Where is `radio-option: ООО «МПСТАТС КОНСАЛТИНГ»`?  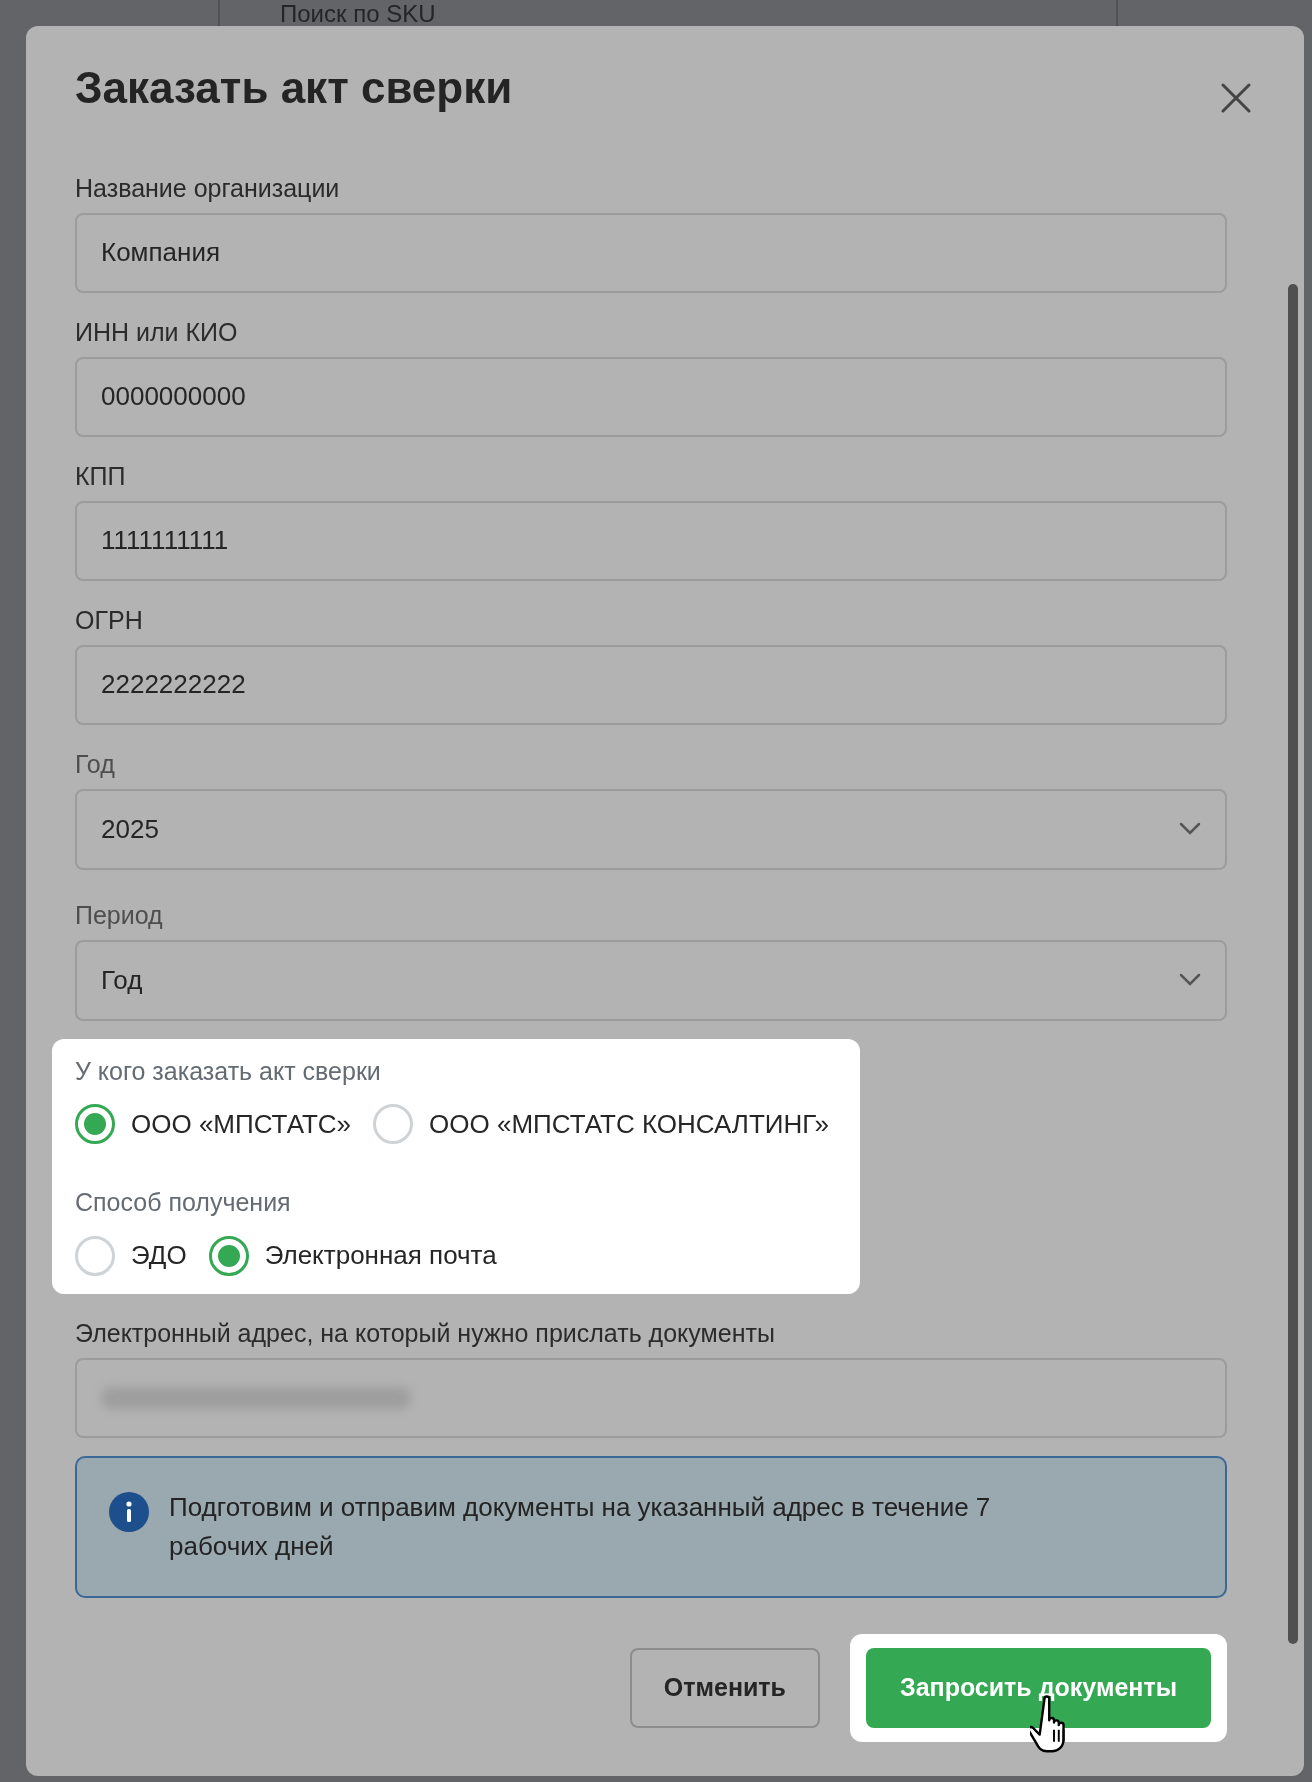 radio-option: ООО «МПСТАТС КОНСАЛТИНГ» is located at coordinates (601, 1124).